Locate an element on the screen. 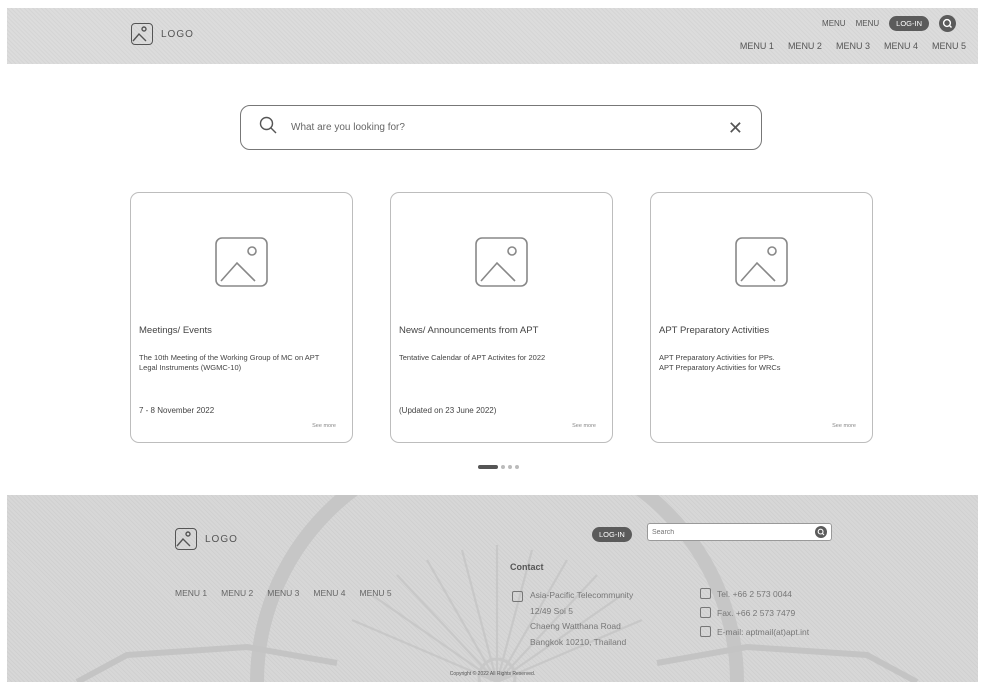 This screenshot has height=682, width=985. footer-menu-3: MENU 3 is located at coordinates (283, 593).